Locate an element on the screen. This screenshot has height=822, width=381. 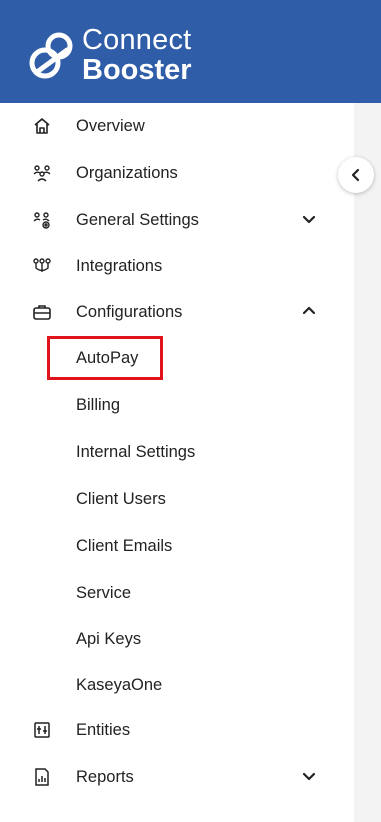
sidebar-item-label: Integrations is located at coordinates (119, 265).